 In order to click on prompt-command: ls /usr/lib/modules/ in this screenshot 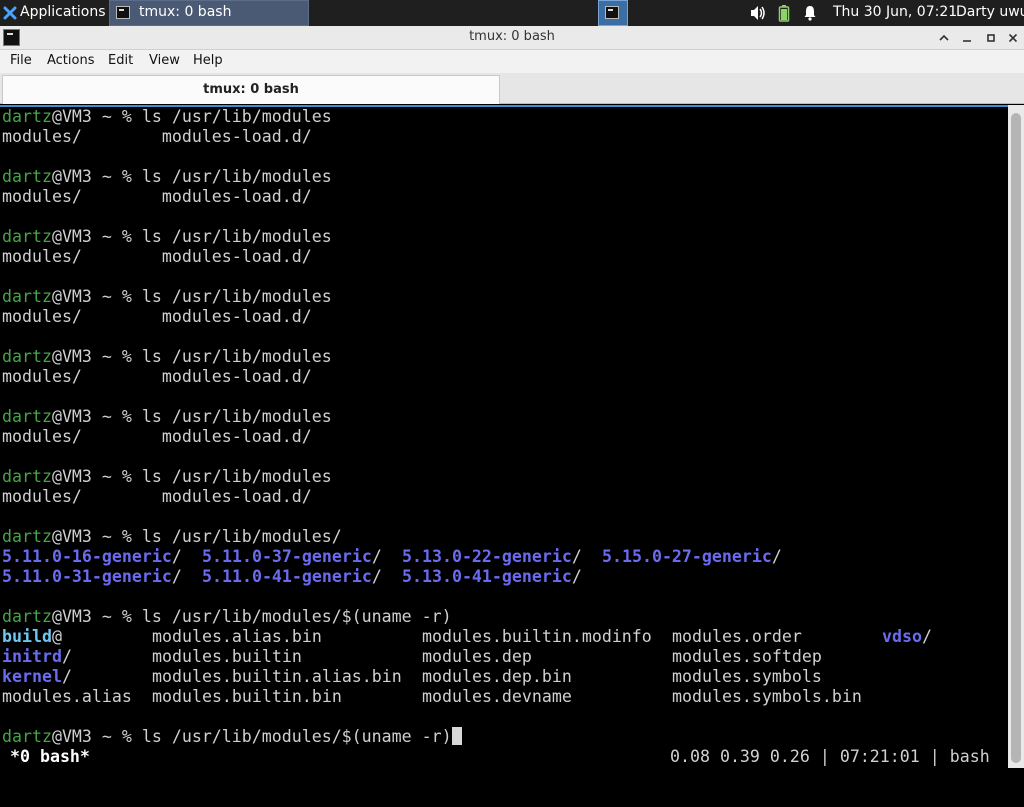, I will do `click(241, 536)`.